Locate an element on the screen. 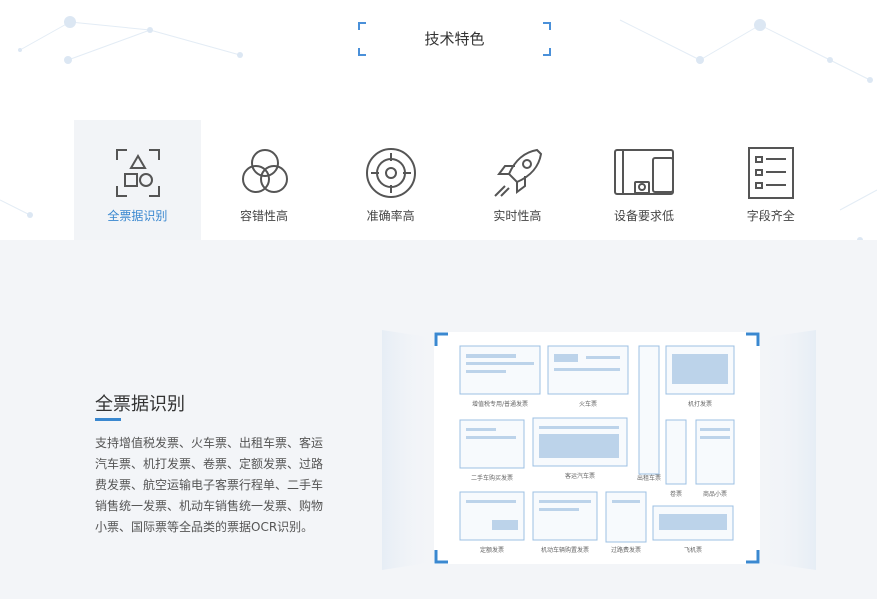 Image resolution: width=877 pixels, height=599 pixels. tab-full-ticket-recognition: 全票据识别 is located at coordinates (137, 180).